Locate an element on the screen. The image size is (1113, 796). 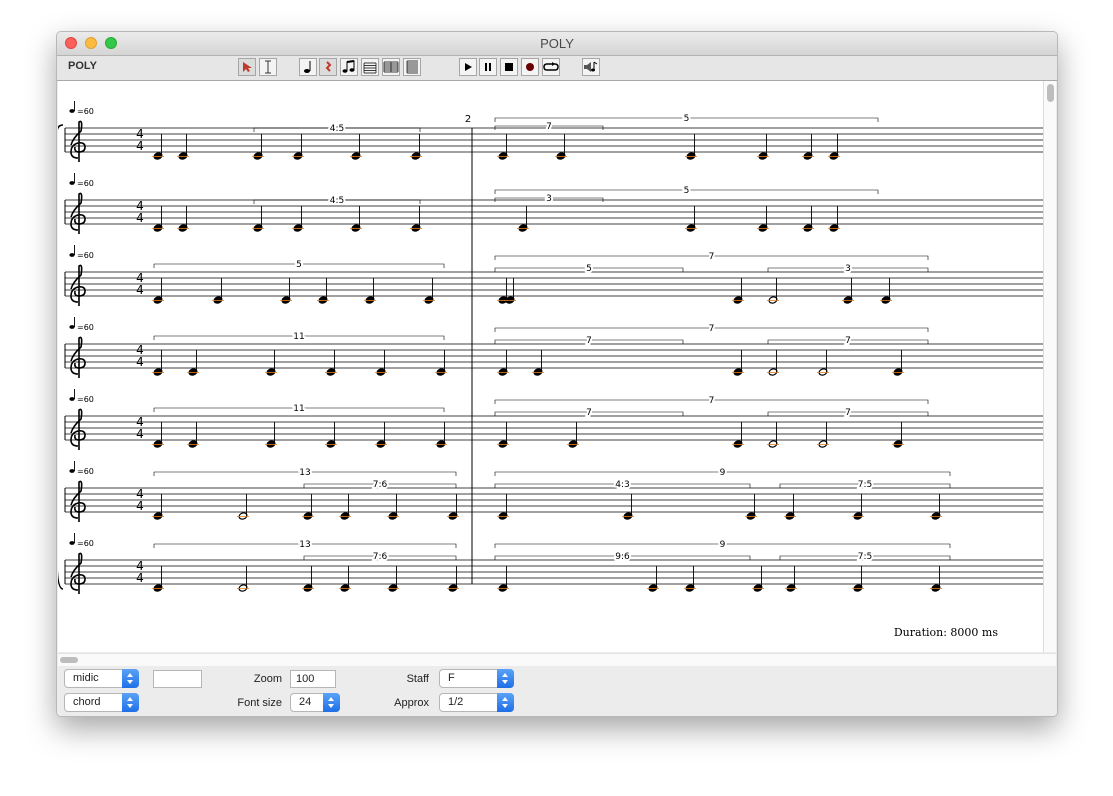
speaker-button is located at coordinates (591, 67).